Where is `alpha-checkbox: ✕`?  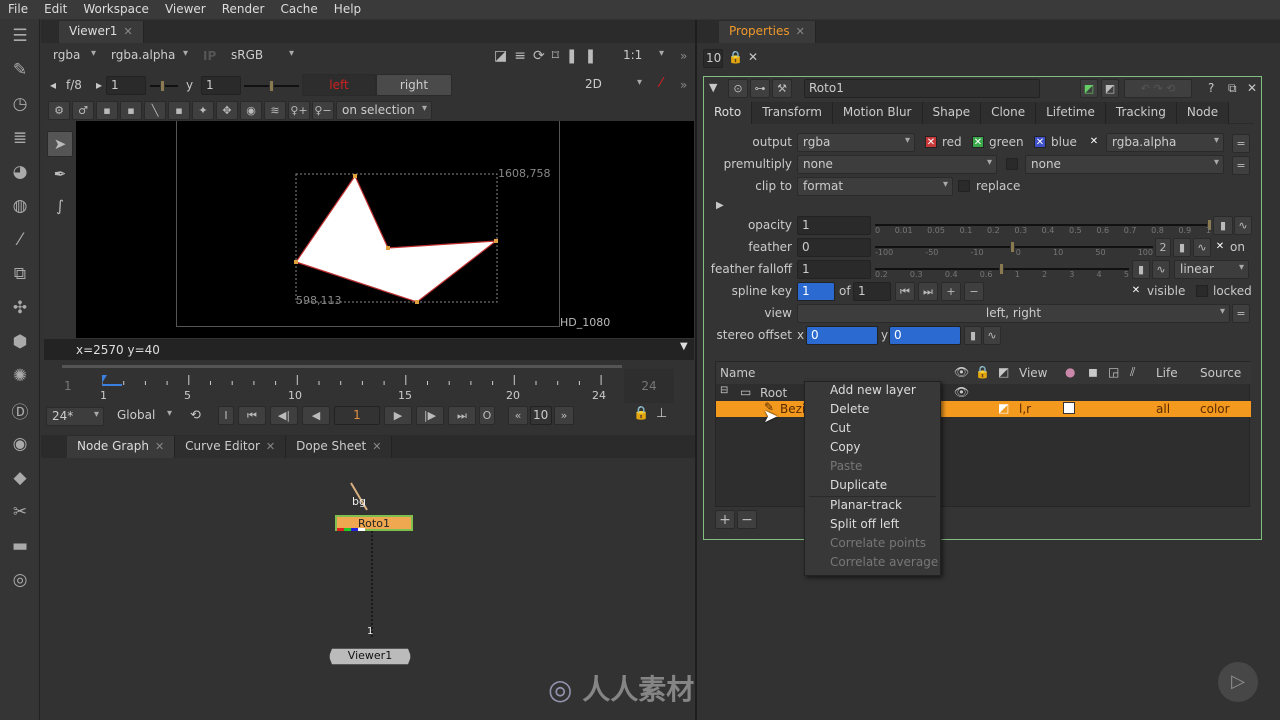 alpha-checkbox: ✕ is located at coordinates (1094, 142).